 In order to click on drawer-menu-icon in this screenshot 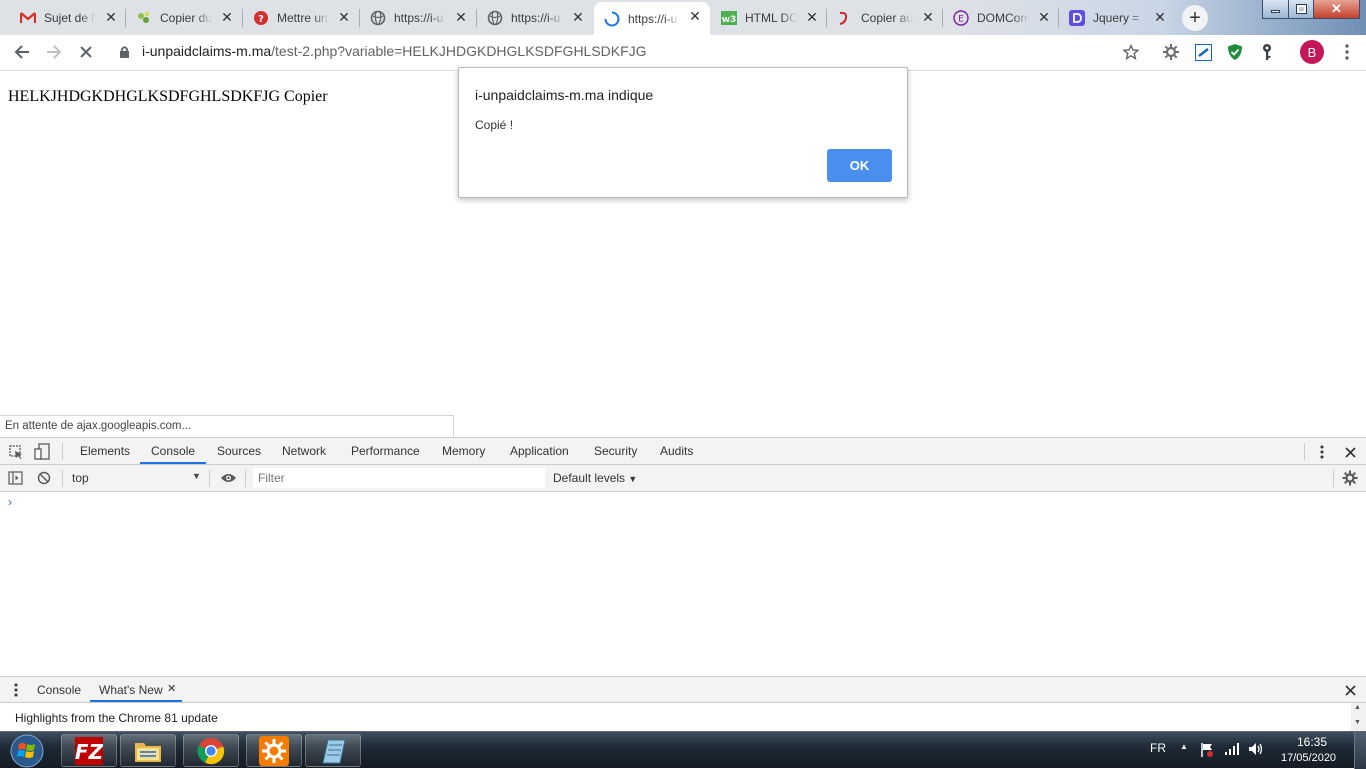, I will do `click(16, 690)`.